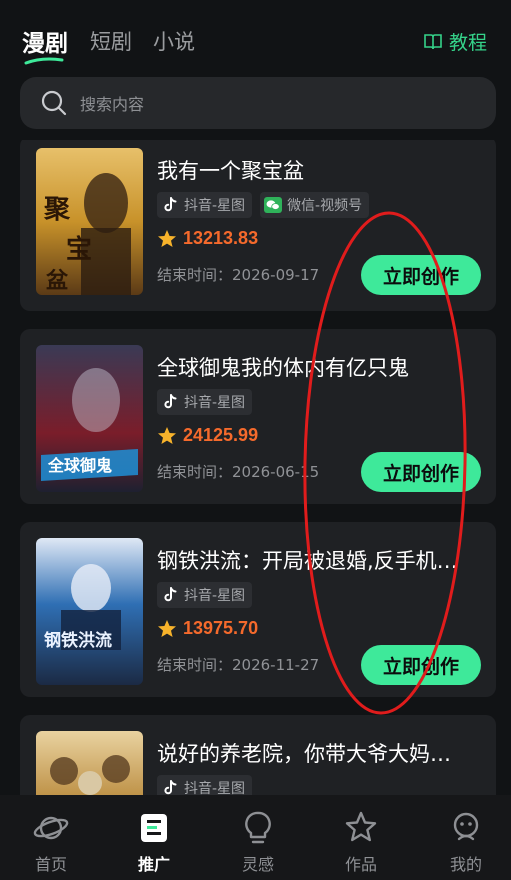  I want to click on tutorial-link: 教程, so click(455, 41).